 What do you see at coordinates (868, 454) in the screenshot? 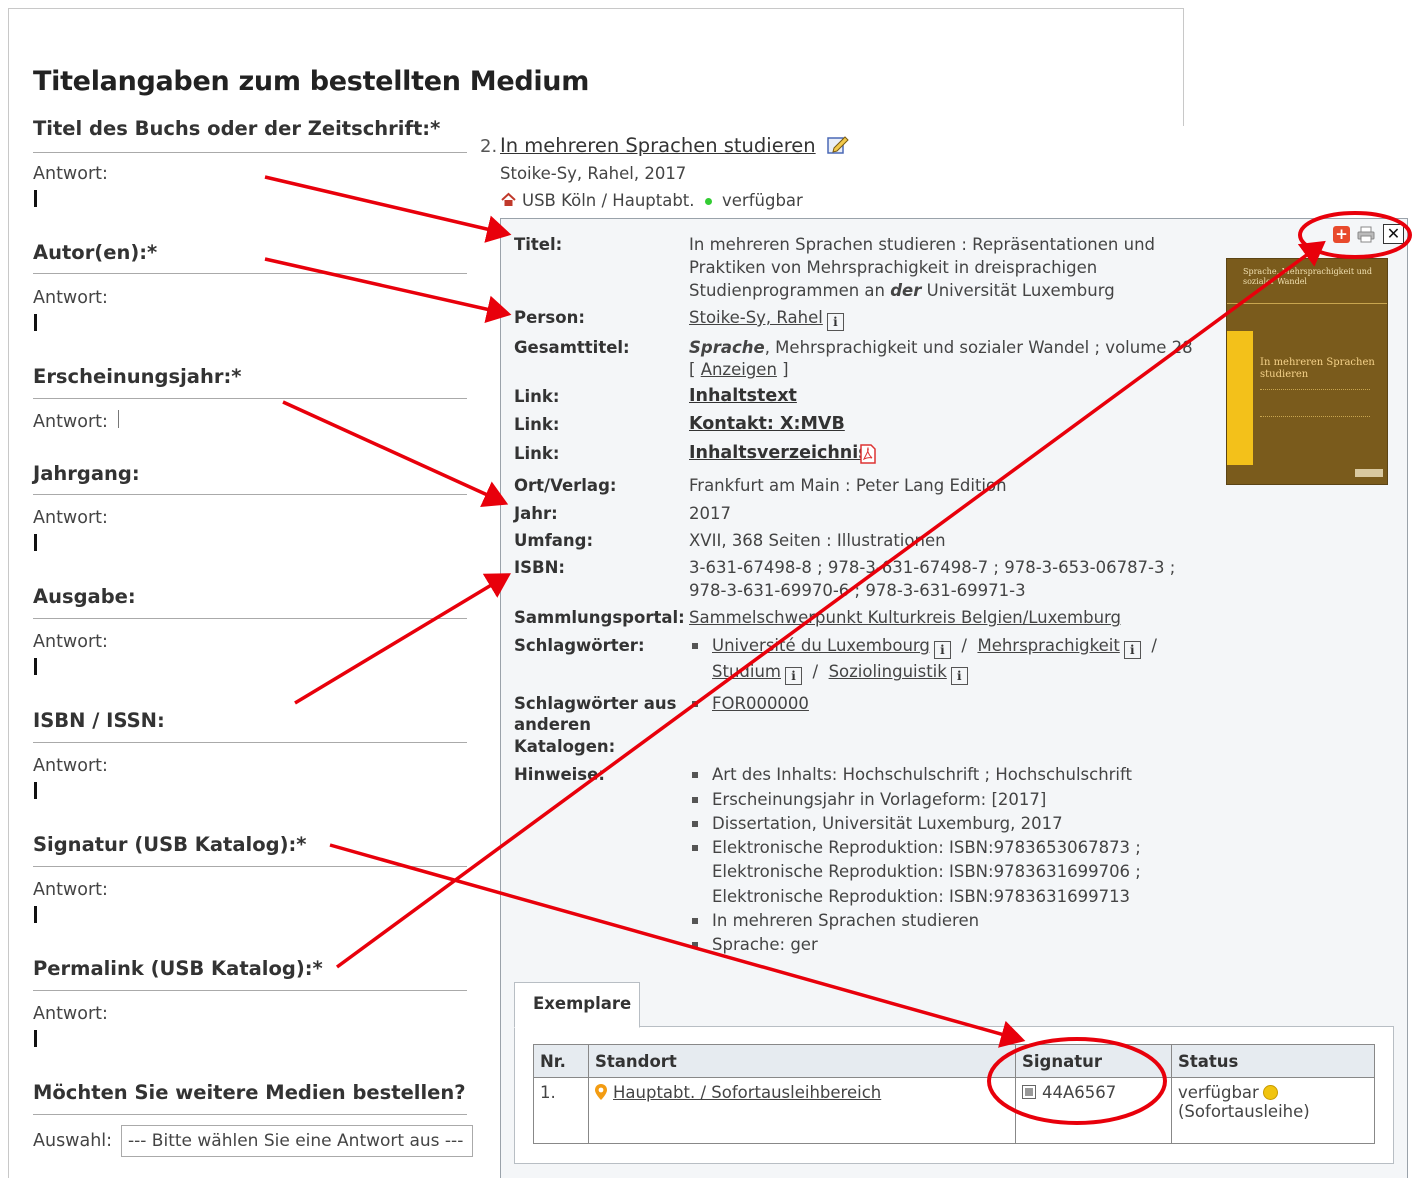
I see `pdf-icon` at bounding box center [868, 454].